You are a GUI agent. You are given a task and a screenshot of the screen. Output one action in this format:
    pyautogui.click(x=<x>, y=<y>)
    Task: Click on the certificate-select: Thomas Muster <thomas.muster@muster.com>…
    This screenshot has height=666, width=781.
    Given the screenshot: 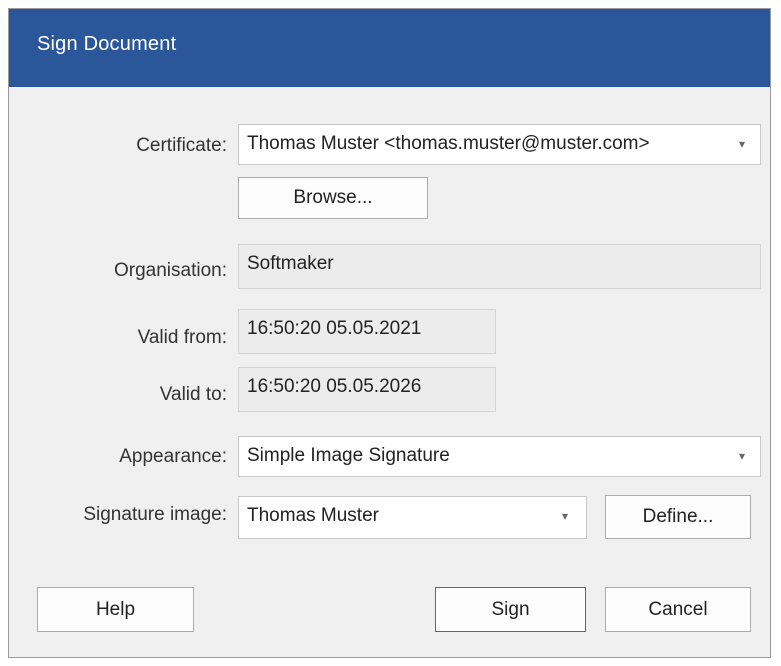 What is the action you would take?
    pyautogui.click(x=499, y=144)
    